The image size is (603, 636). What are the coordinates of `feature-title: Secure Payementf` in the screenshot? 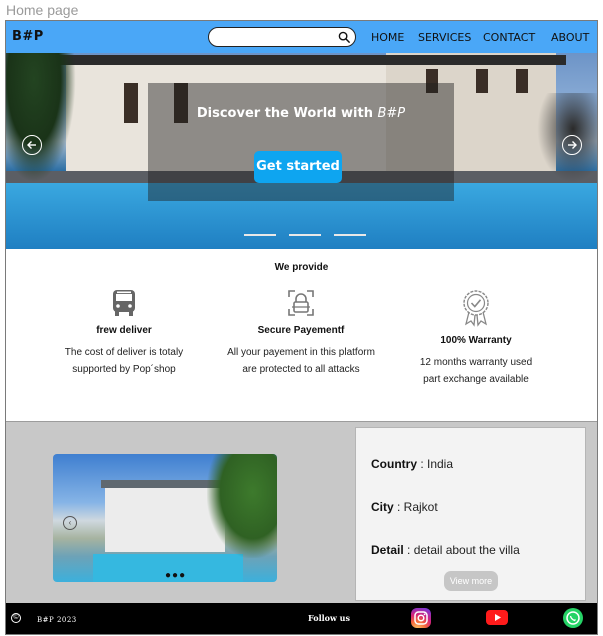 It's located at (301, 330).